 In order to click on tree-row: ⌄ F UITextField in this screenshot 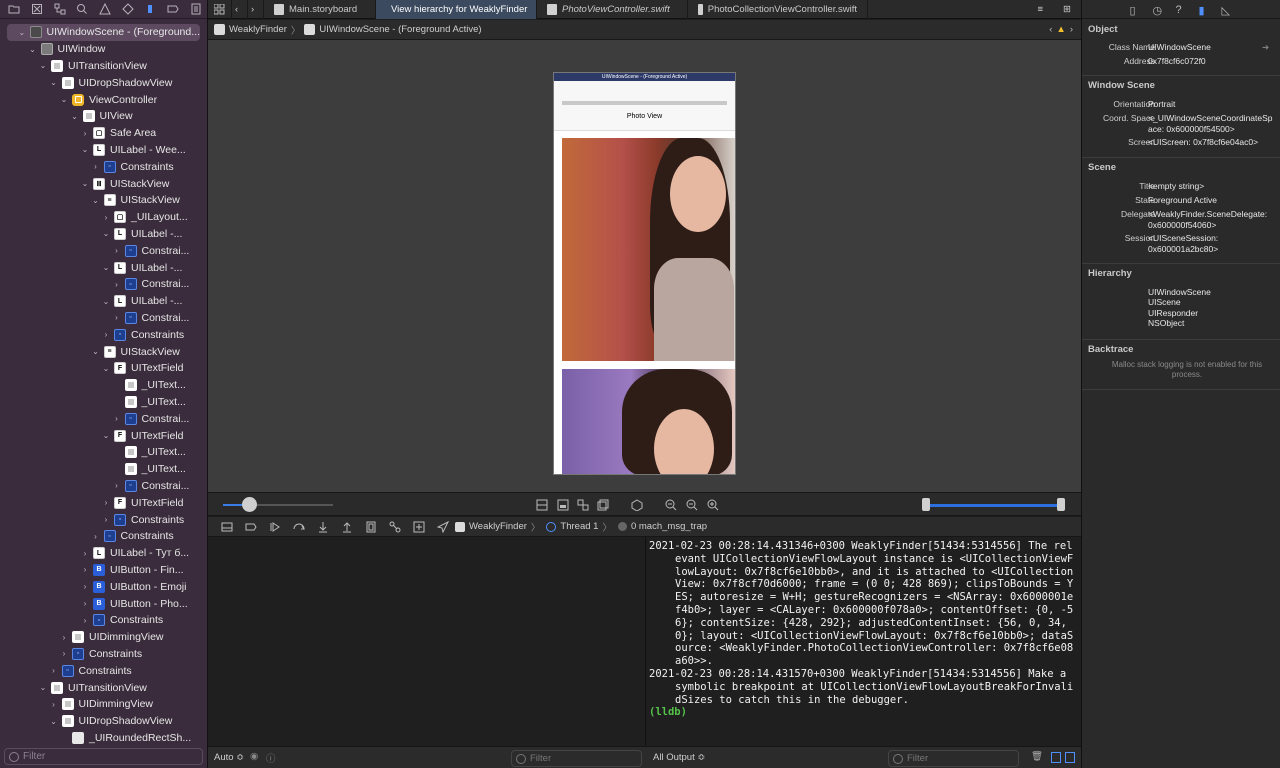, I will do `click(103, 435)`.